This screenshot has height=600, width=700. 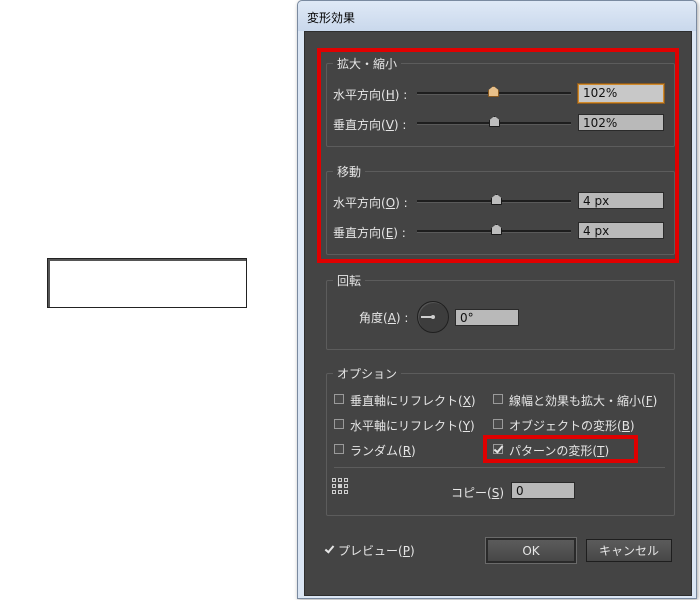 What do you see at coordinates (477, 493) in the screenshot?
I see `copies-label: コピー(S)` at bounding box center [477, 493].